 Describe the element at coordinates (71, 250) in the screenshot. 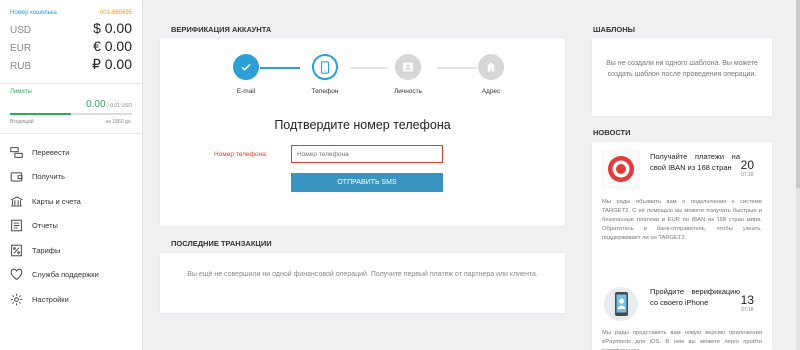

I see `menu-item-tariffs: Тарифы` at that location.